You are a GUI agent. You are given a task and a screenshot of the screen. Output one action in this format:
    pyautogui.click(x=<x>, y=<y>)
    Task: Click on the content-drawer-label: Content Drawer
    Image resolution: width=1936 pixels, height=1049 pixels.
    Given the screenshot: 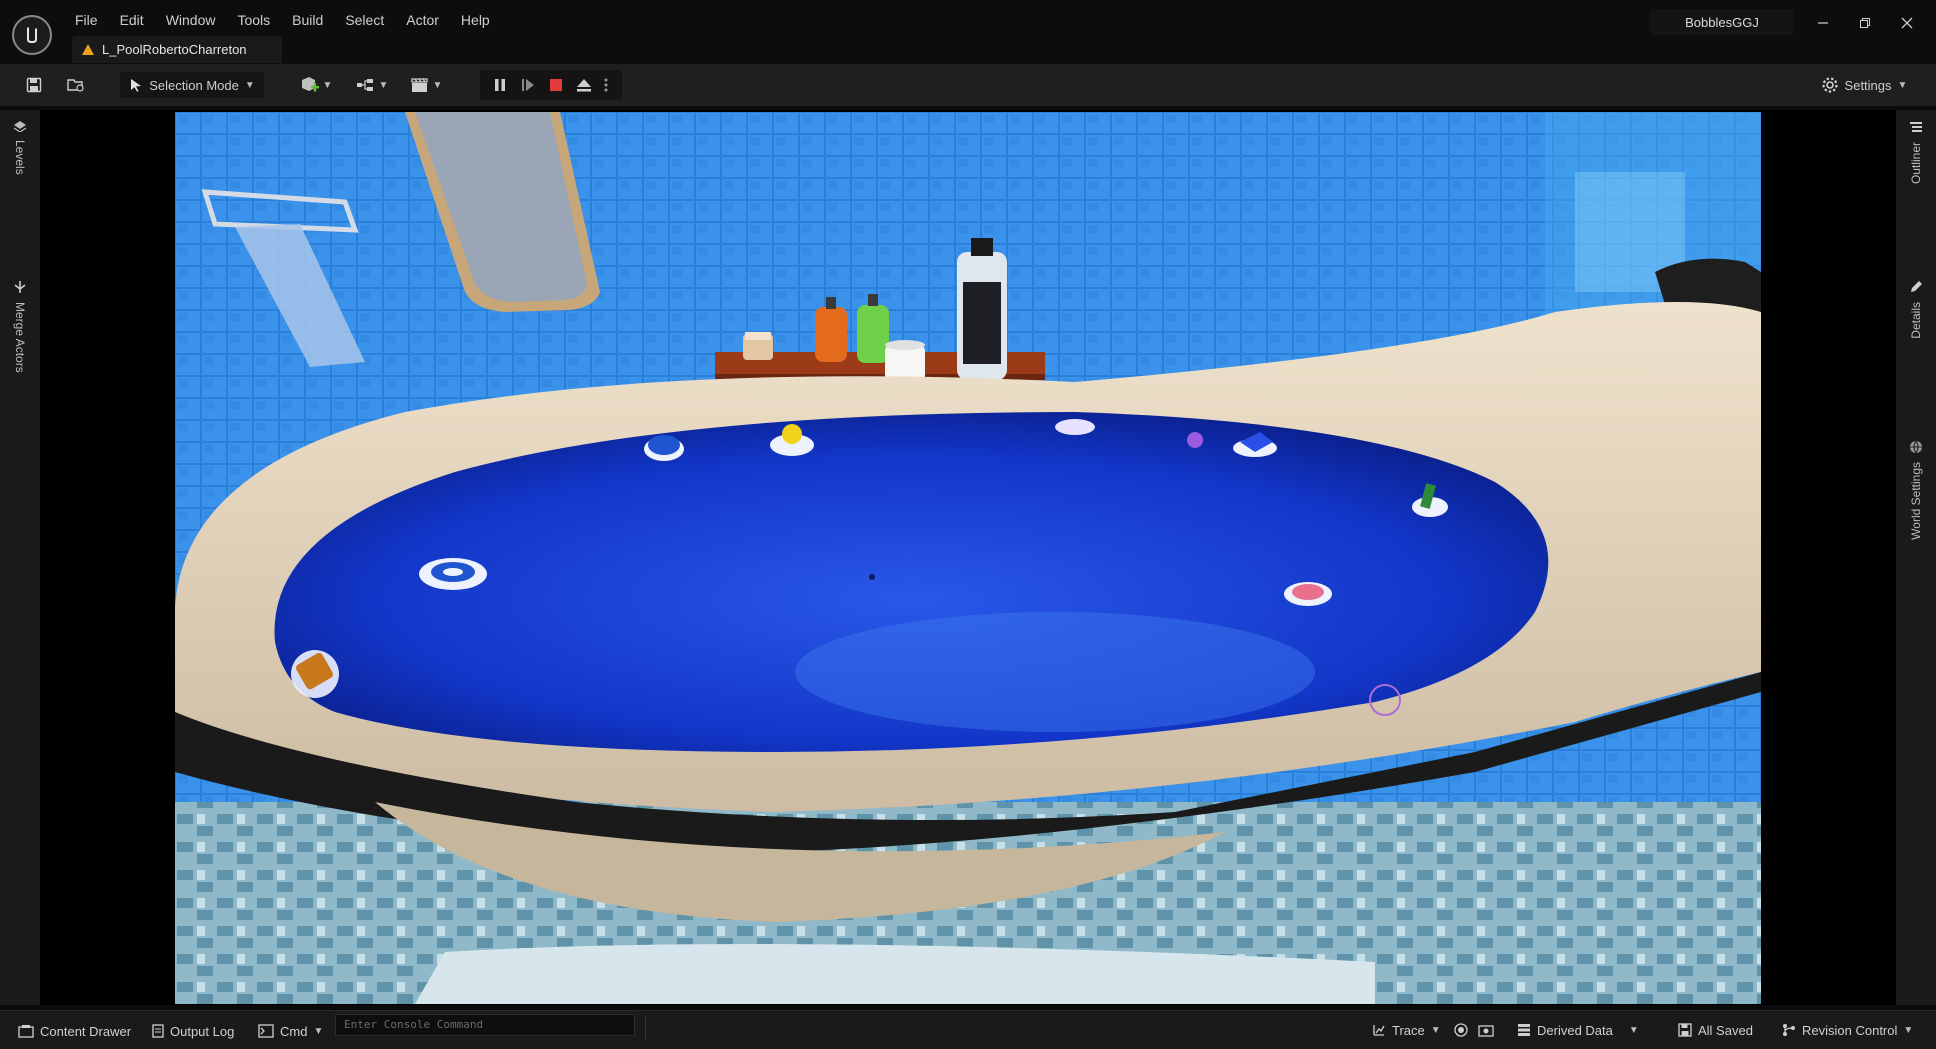 What is the action you would take?
    pyautogui.click(x=86, y=1031)
    